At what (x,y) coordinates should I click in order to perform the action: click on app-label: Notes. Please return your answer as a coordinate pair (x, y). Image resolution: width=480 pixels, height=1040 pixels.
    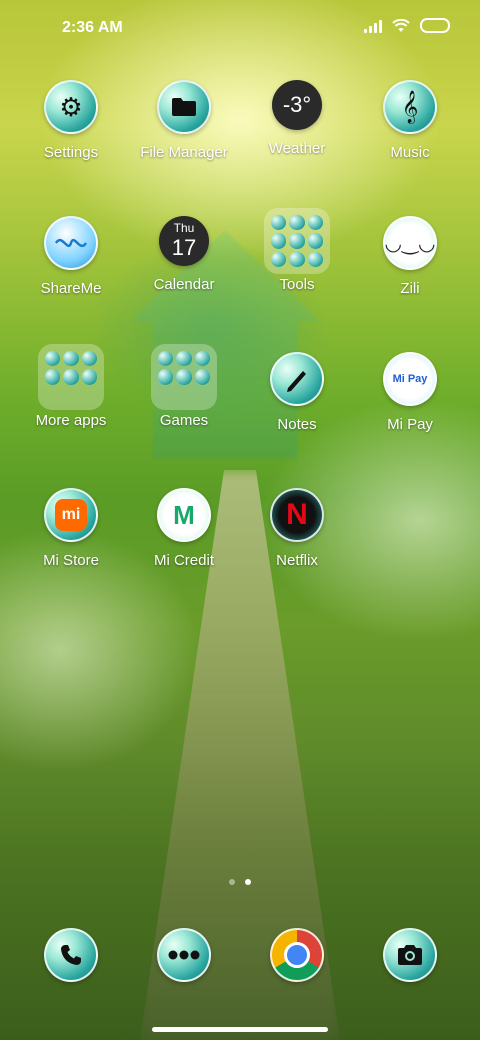
    Looking at the image, I should click on (297, 424).